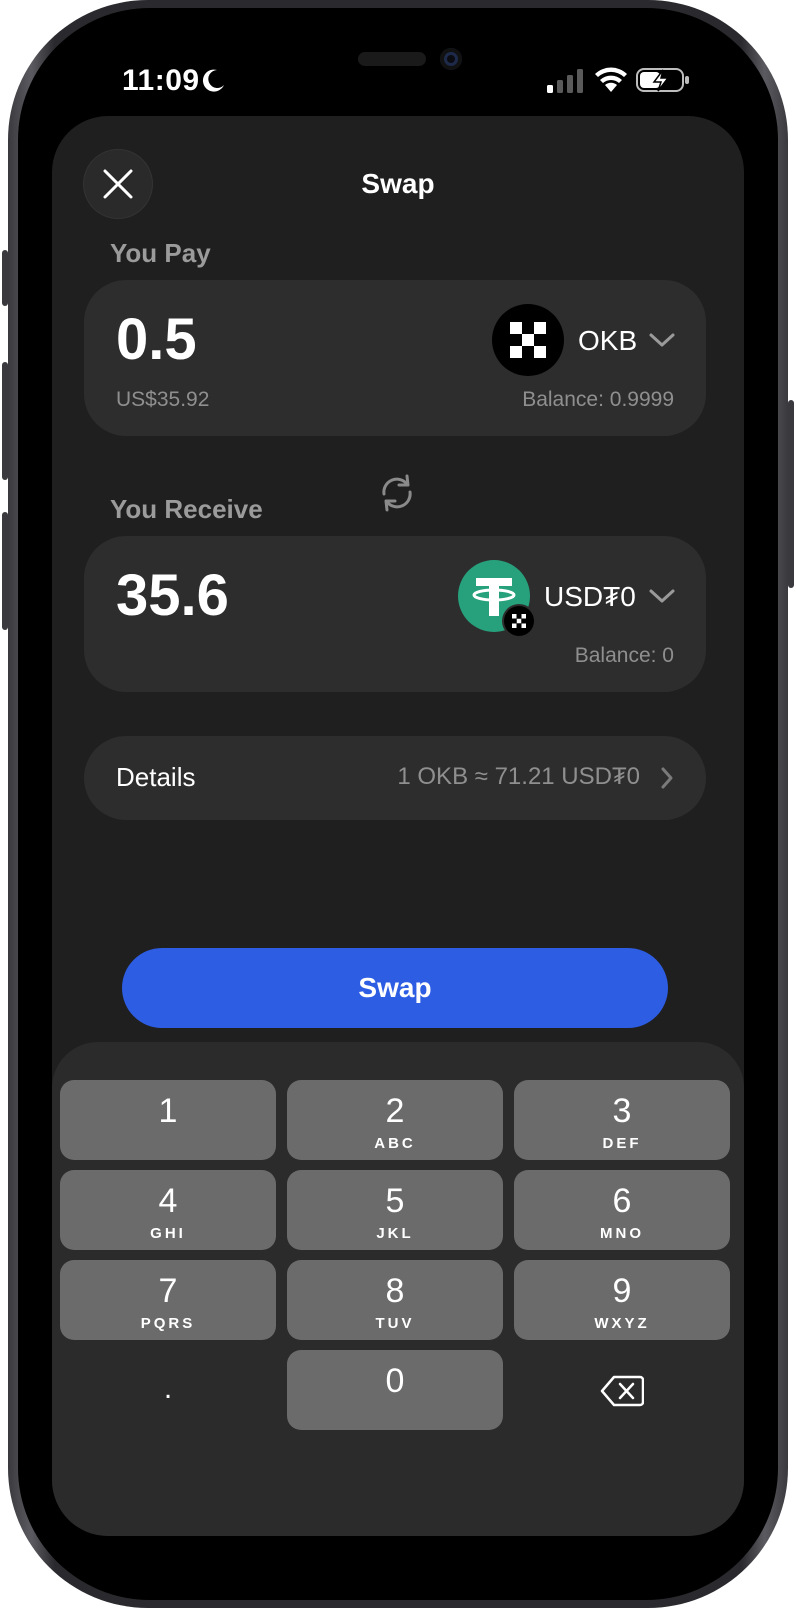 This screenshot has width=796, height=1608. What do you see at coordinates (168, 1233) in the screenshot?
I see `key-letters: GHI` at bounding box center [168, 1233].